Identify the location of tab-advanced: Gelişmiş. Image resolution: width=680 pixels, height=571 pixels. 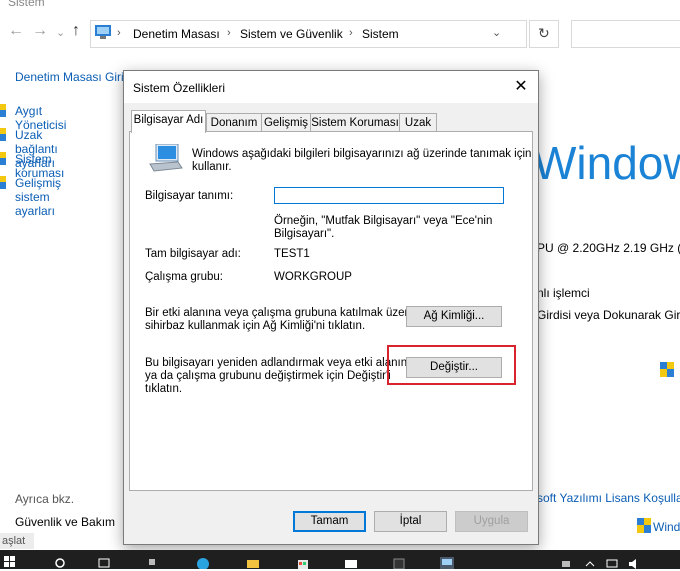
(286, 122).